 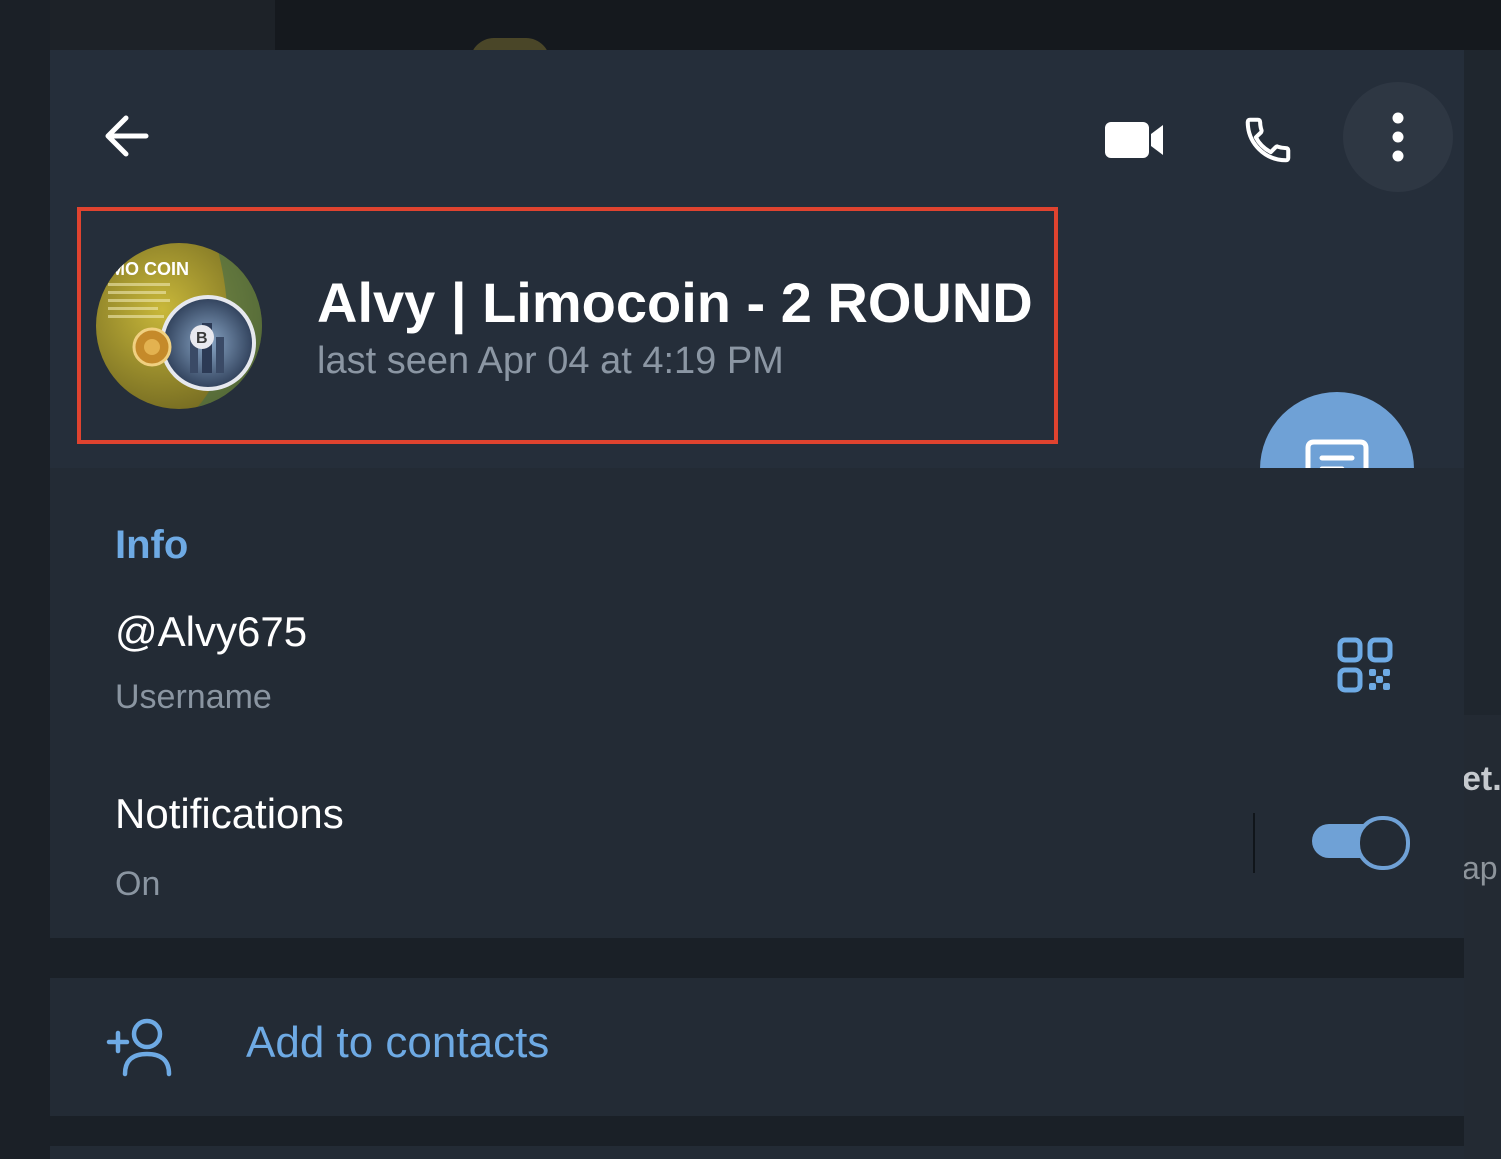 What do you see at coordinates (757, 1047) in the screenshot?
I see `add-to-contacts-row: Add to contacts` at bounding box center [757, 1047].